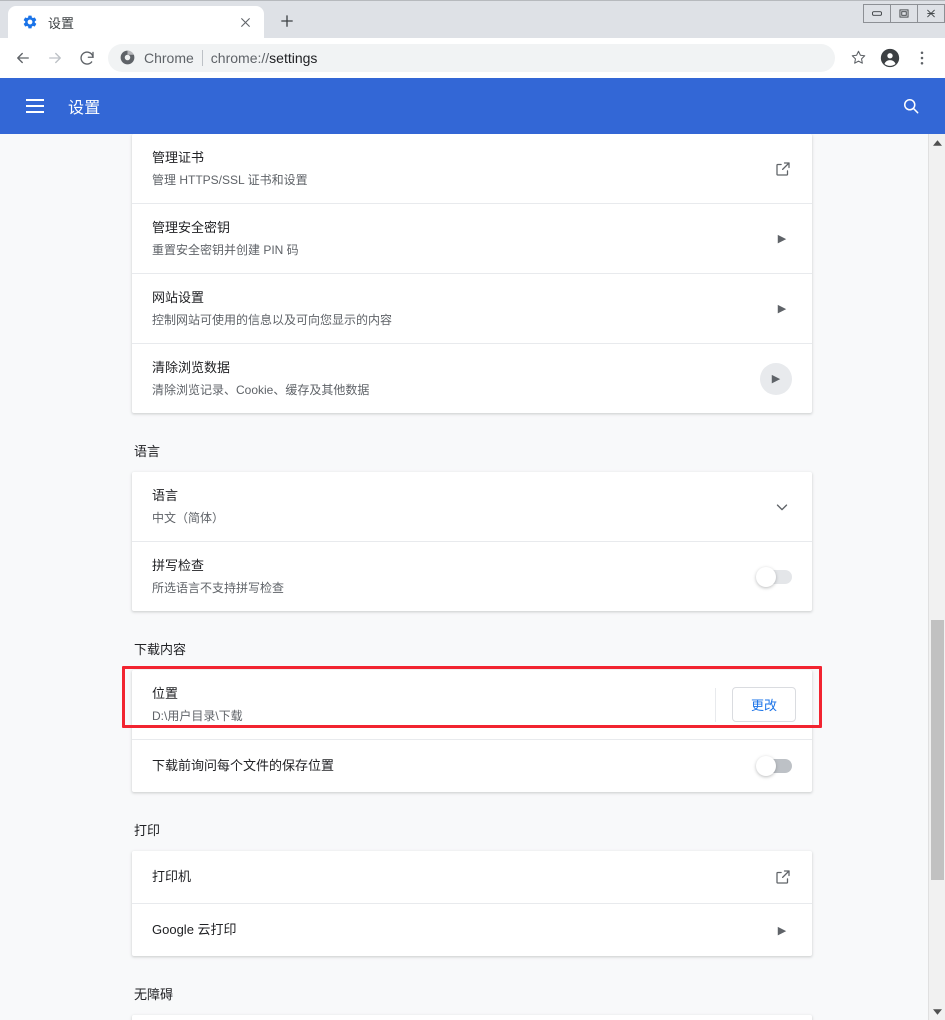 The image size is (945, 1020). What do you see at coordinates (230, 180) in the screenshot?
I see `row-subtitle: 管理 HTTPS/SSL 证书和设置` at bounding box center [230, 180].